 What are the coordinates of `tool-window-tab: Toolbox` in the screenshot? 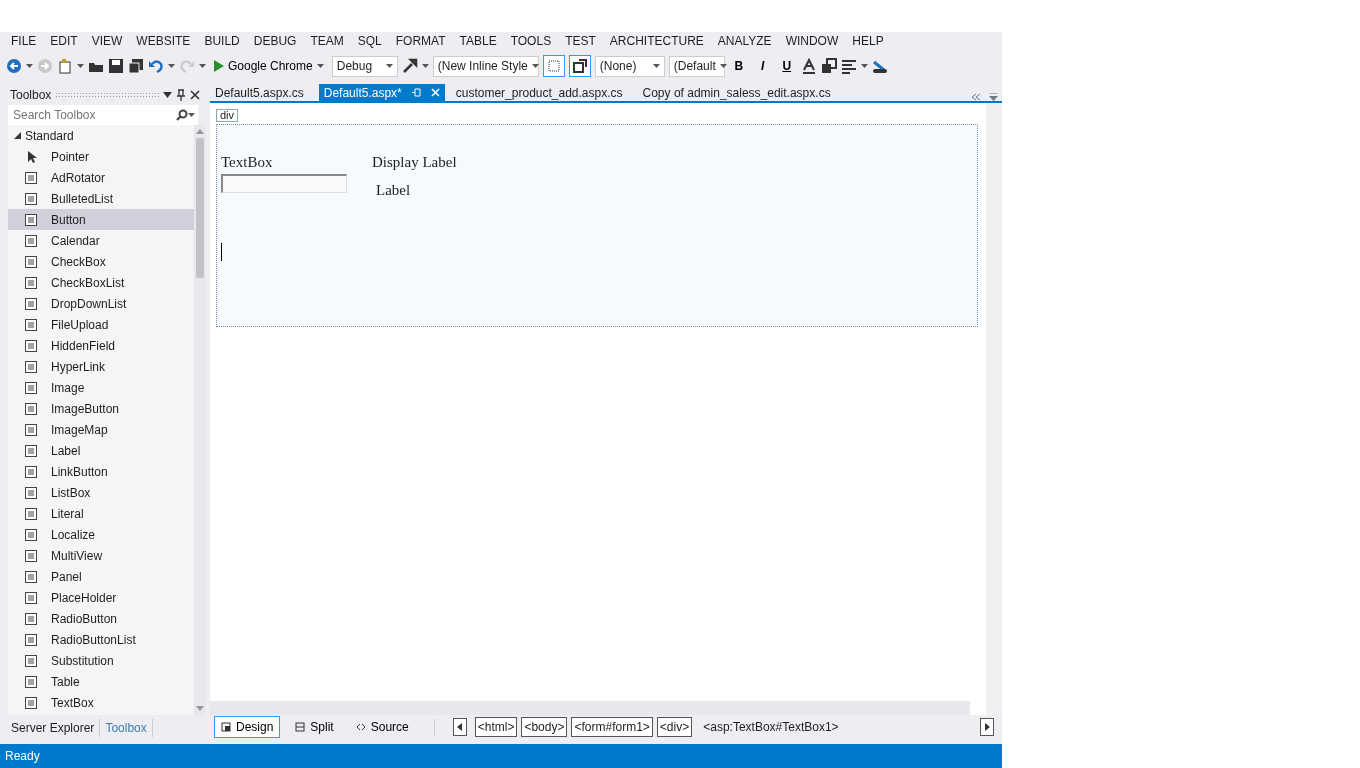 It's located at (126, 728).